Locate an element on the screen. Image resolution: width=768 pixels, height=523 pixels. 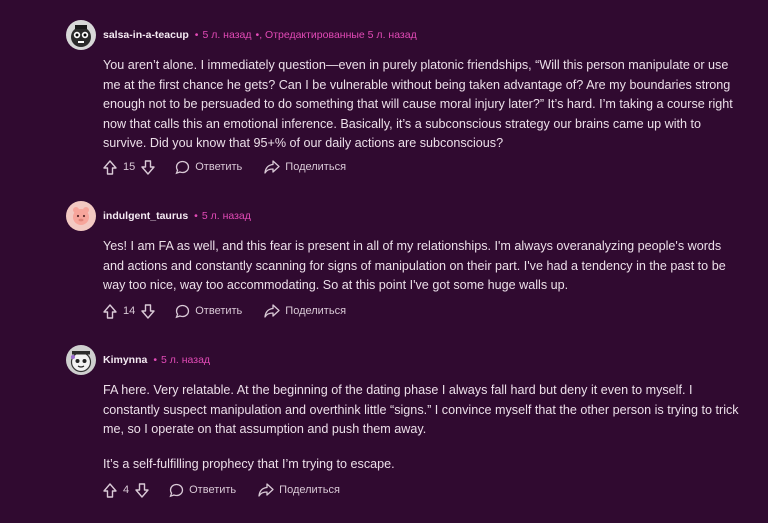
comment-actions: 14 Ответить Поделиться is located at coordinates (224, 311).